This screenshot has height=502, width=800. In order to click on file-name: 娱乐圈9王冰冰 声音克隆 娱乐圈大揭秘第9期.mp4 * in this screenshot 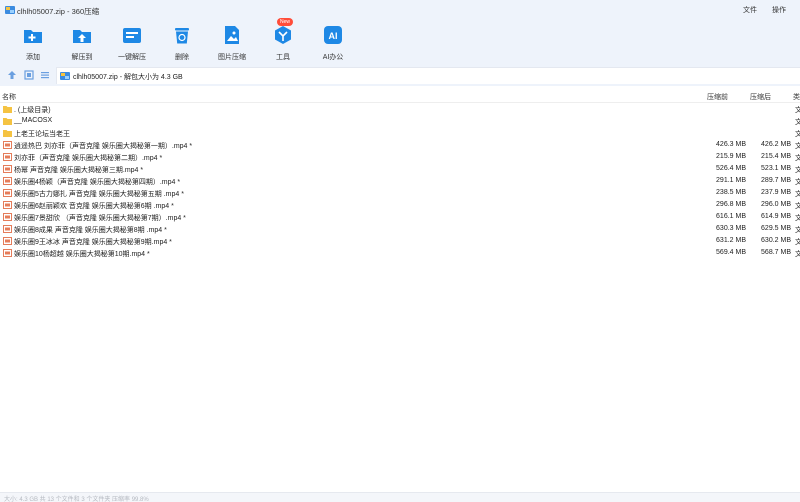, I will do `click(93, 242)`.